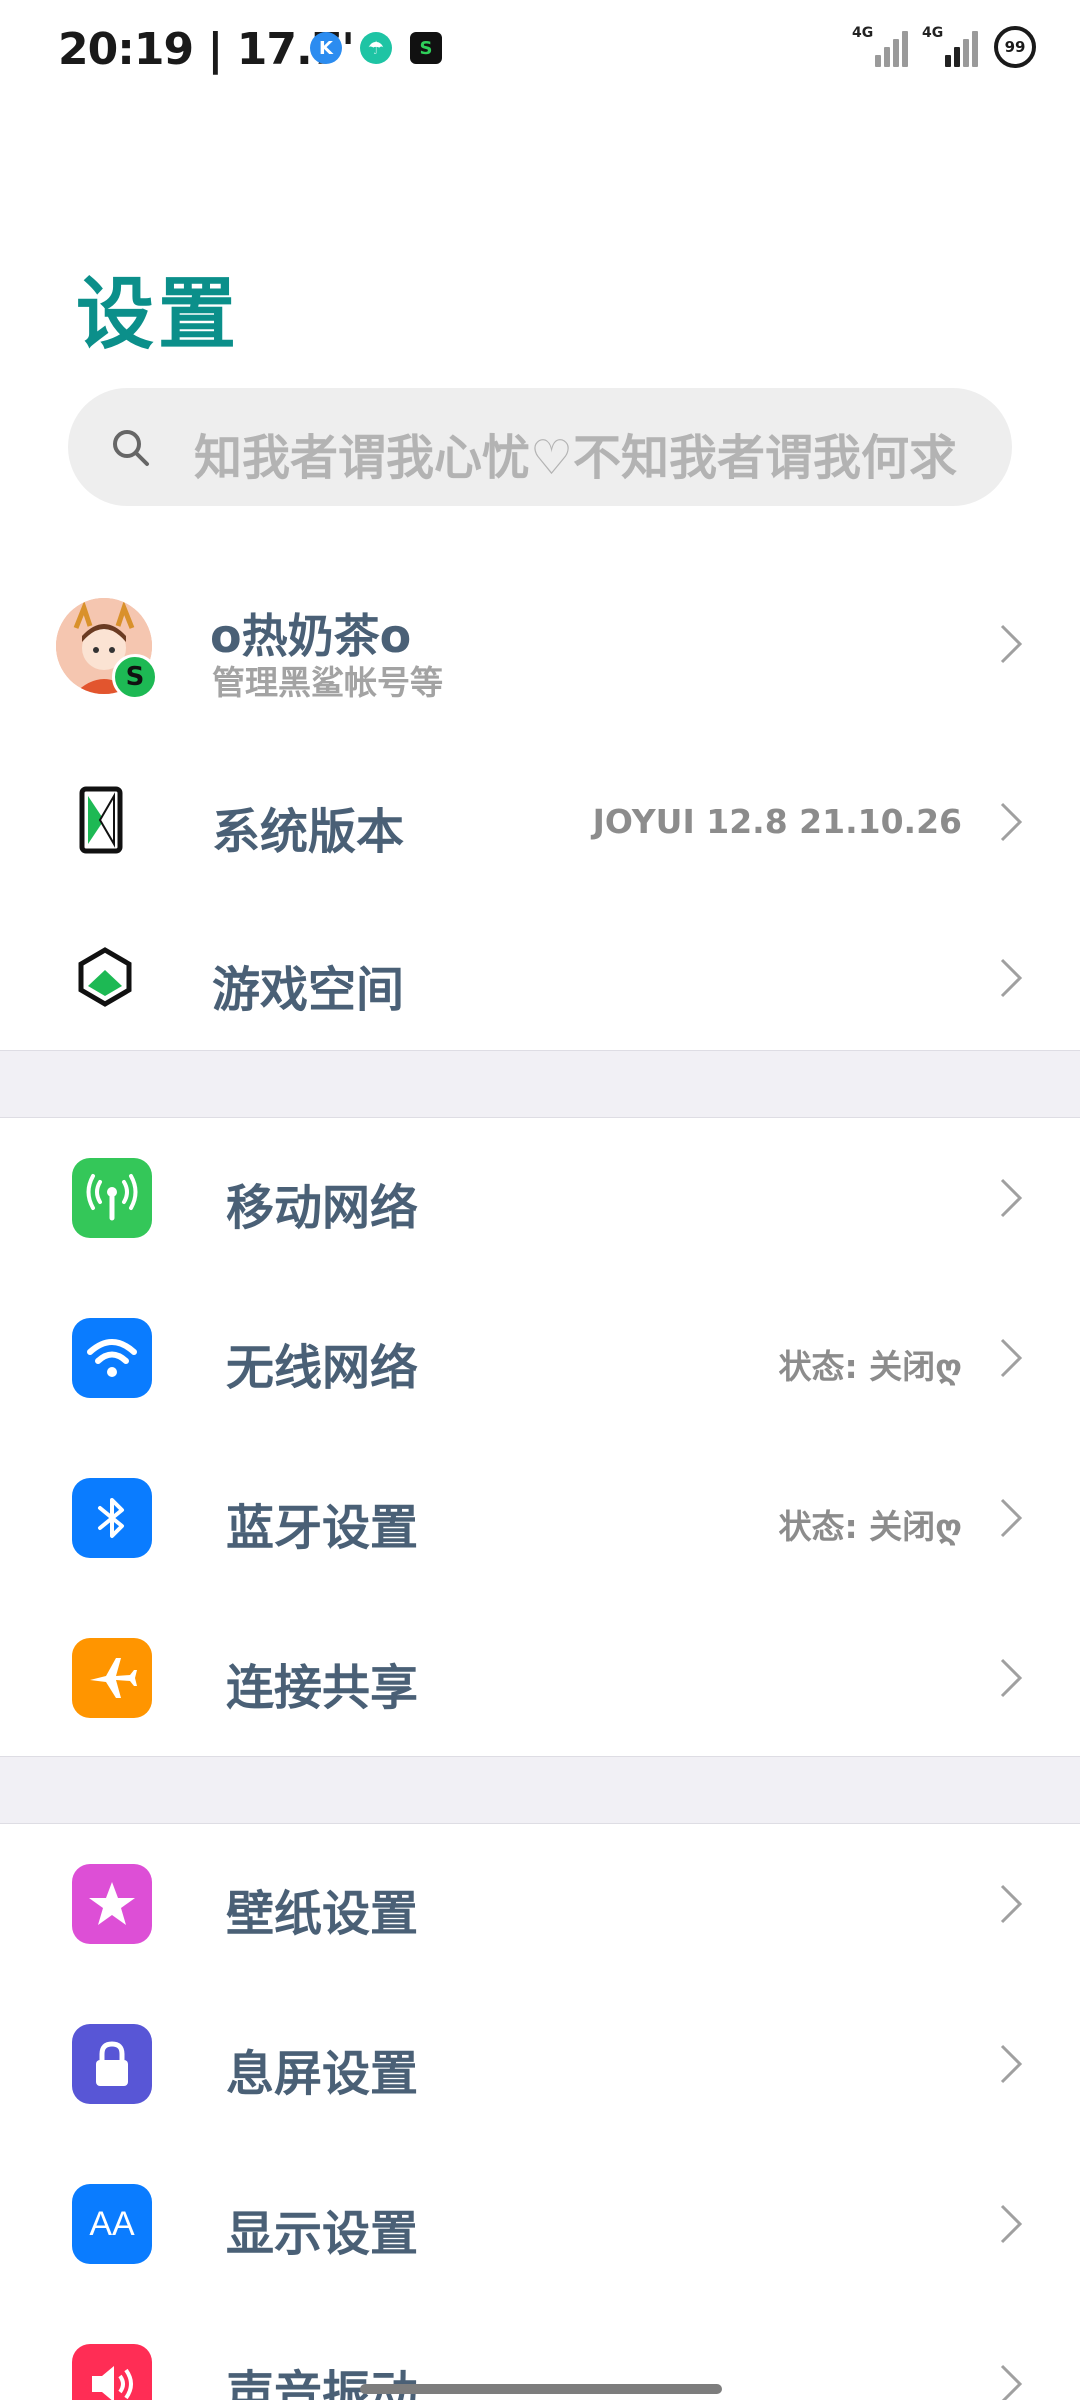 The height and width of the screenshot is (2400, 1080). I want to click on battery-icon: 99, so click(1015, 47).